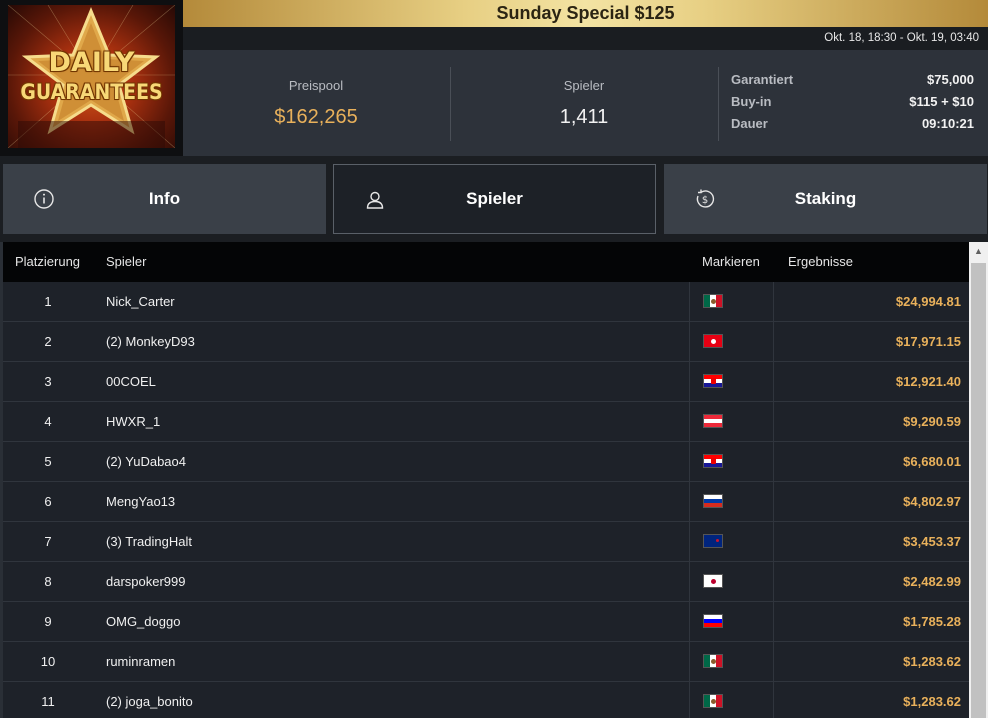  I want to click on detail-value: $115 + $10, so click(941, 101).